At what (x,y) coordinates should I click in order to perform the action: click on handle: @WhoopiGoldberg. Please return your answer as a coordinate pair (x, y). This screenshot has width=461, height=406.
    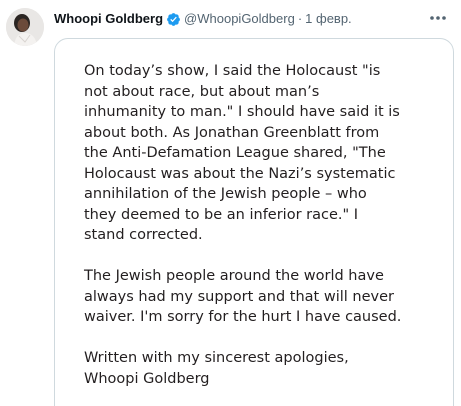
    Looking at the image, I should click on (239, 19).